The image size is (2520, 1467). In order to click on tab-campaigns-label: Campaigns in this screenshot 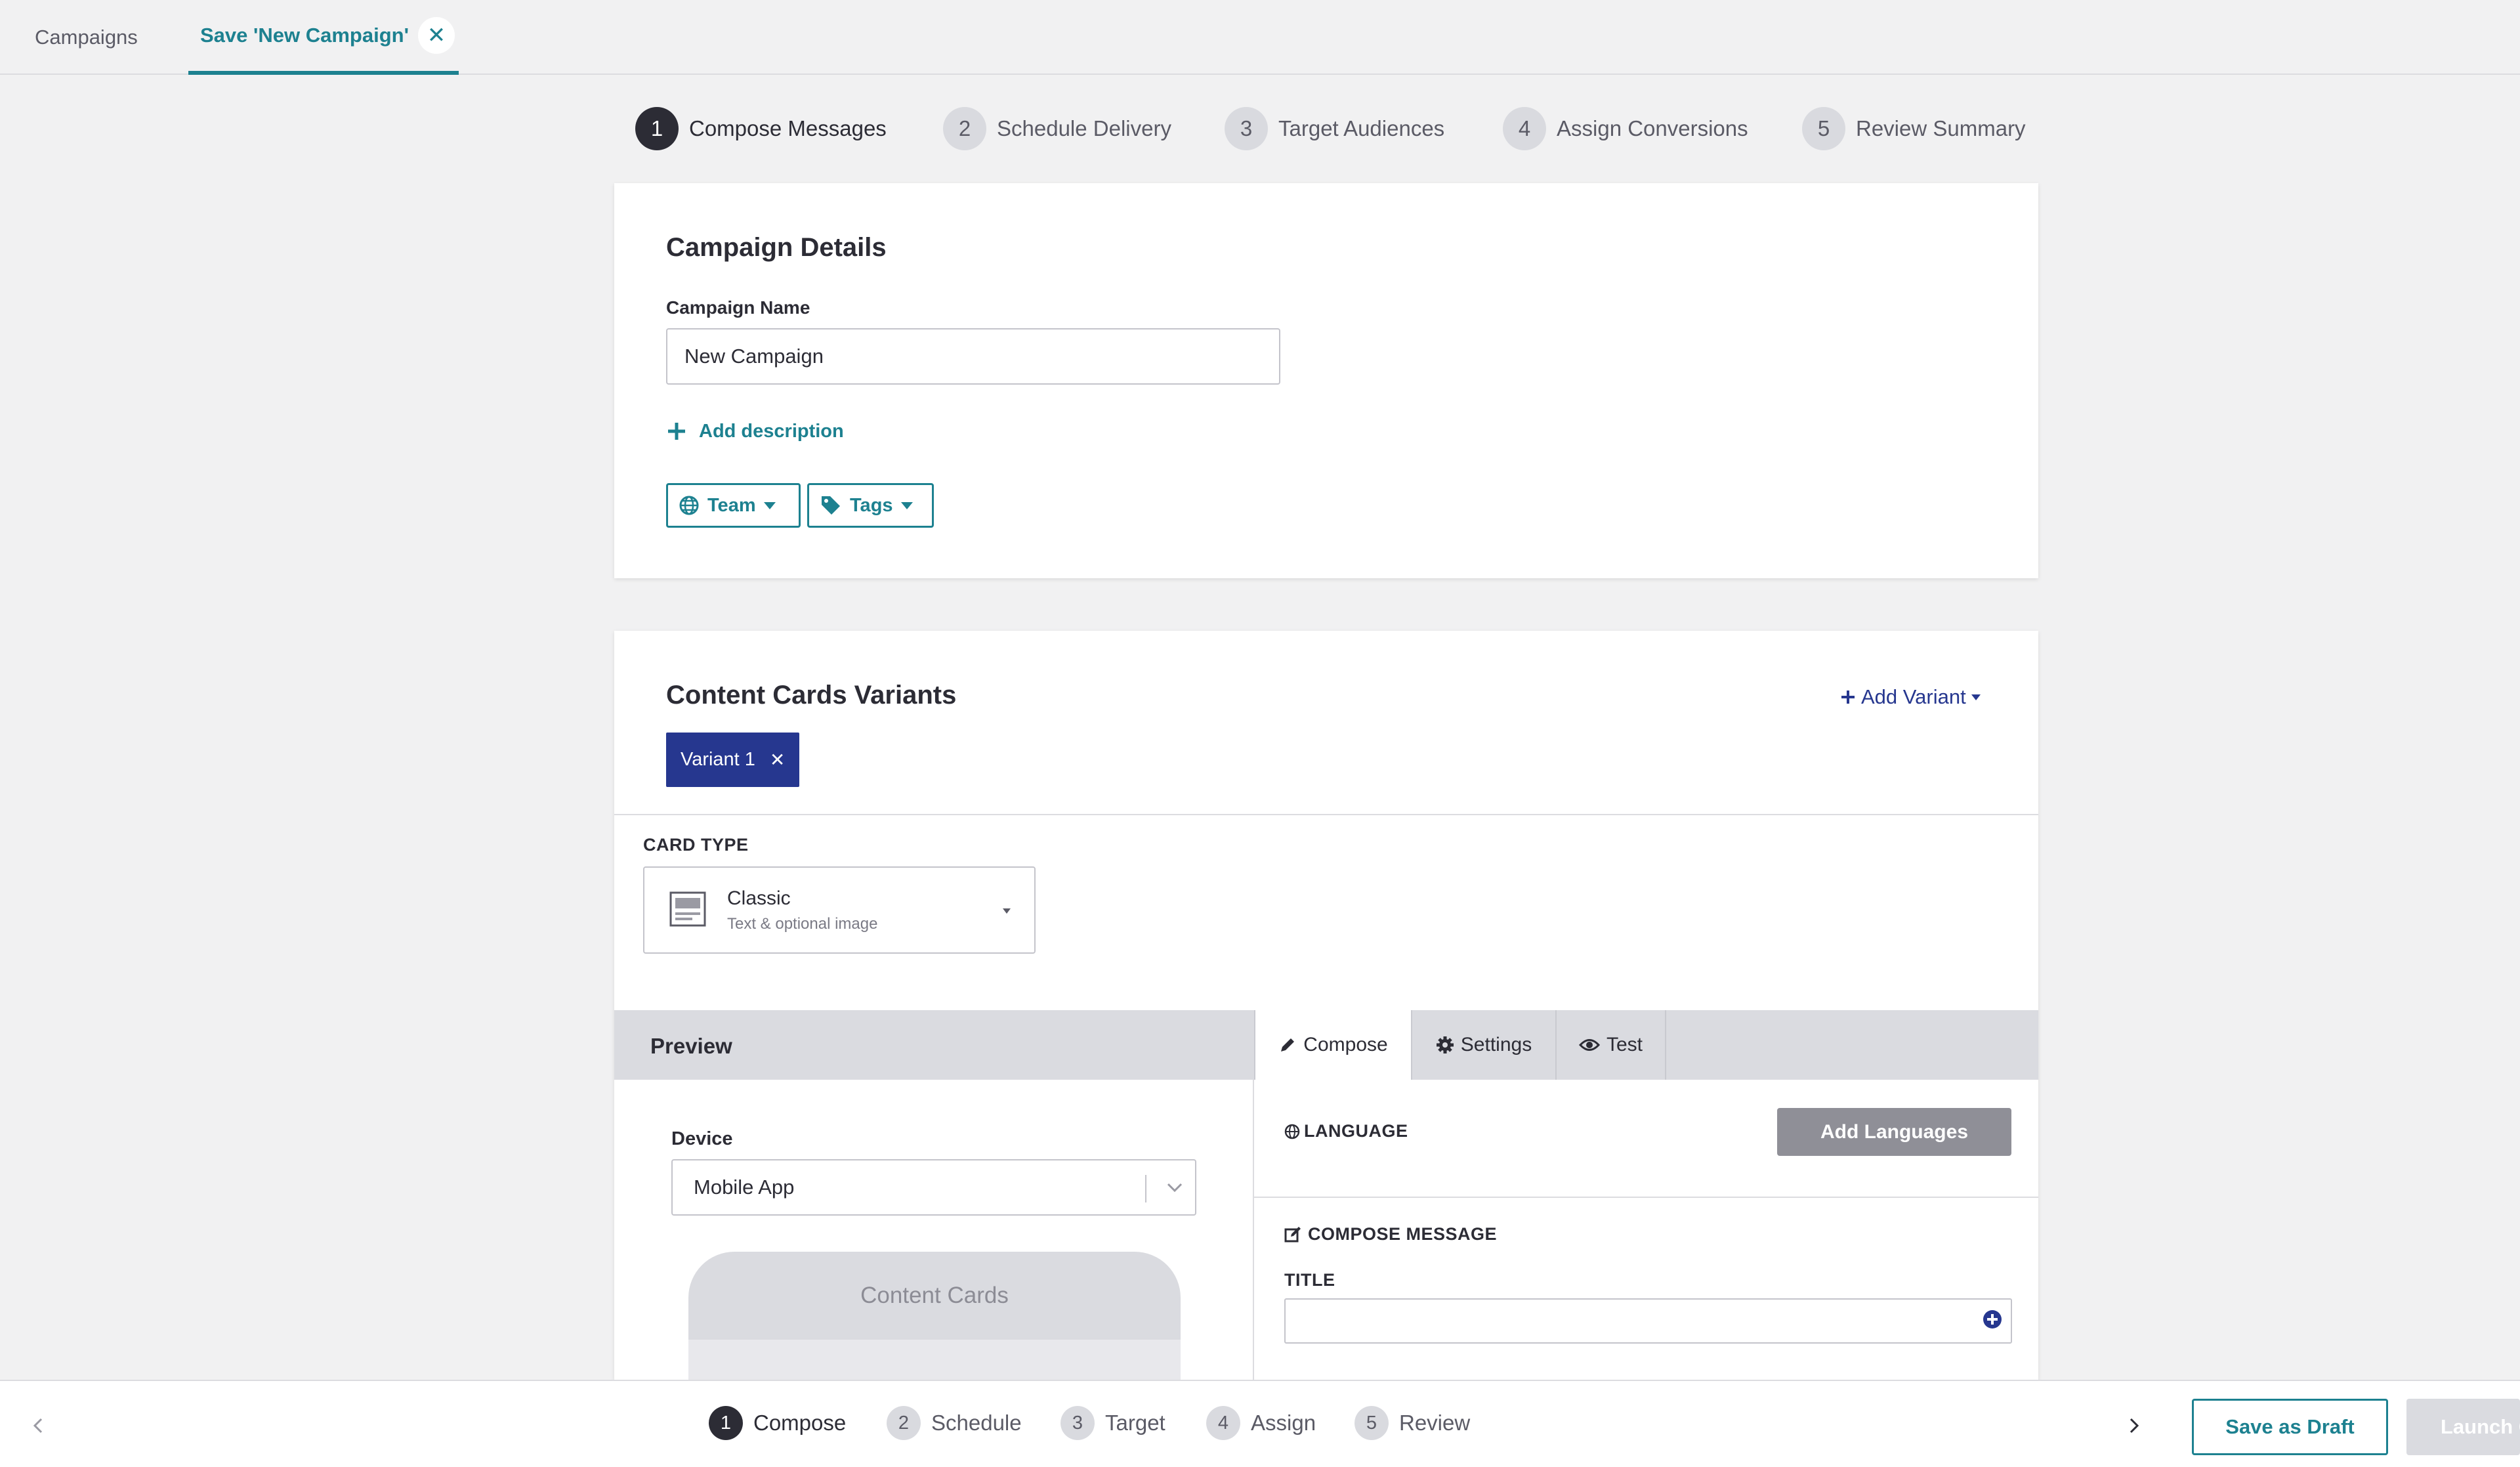, I will do `click(86, 37)`.